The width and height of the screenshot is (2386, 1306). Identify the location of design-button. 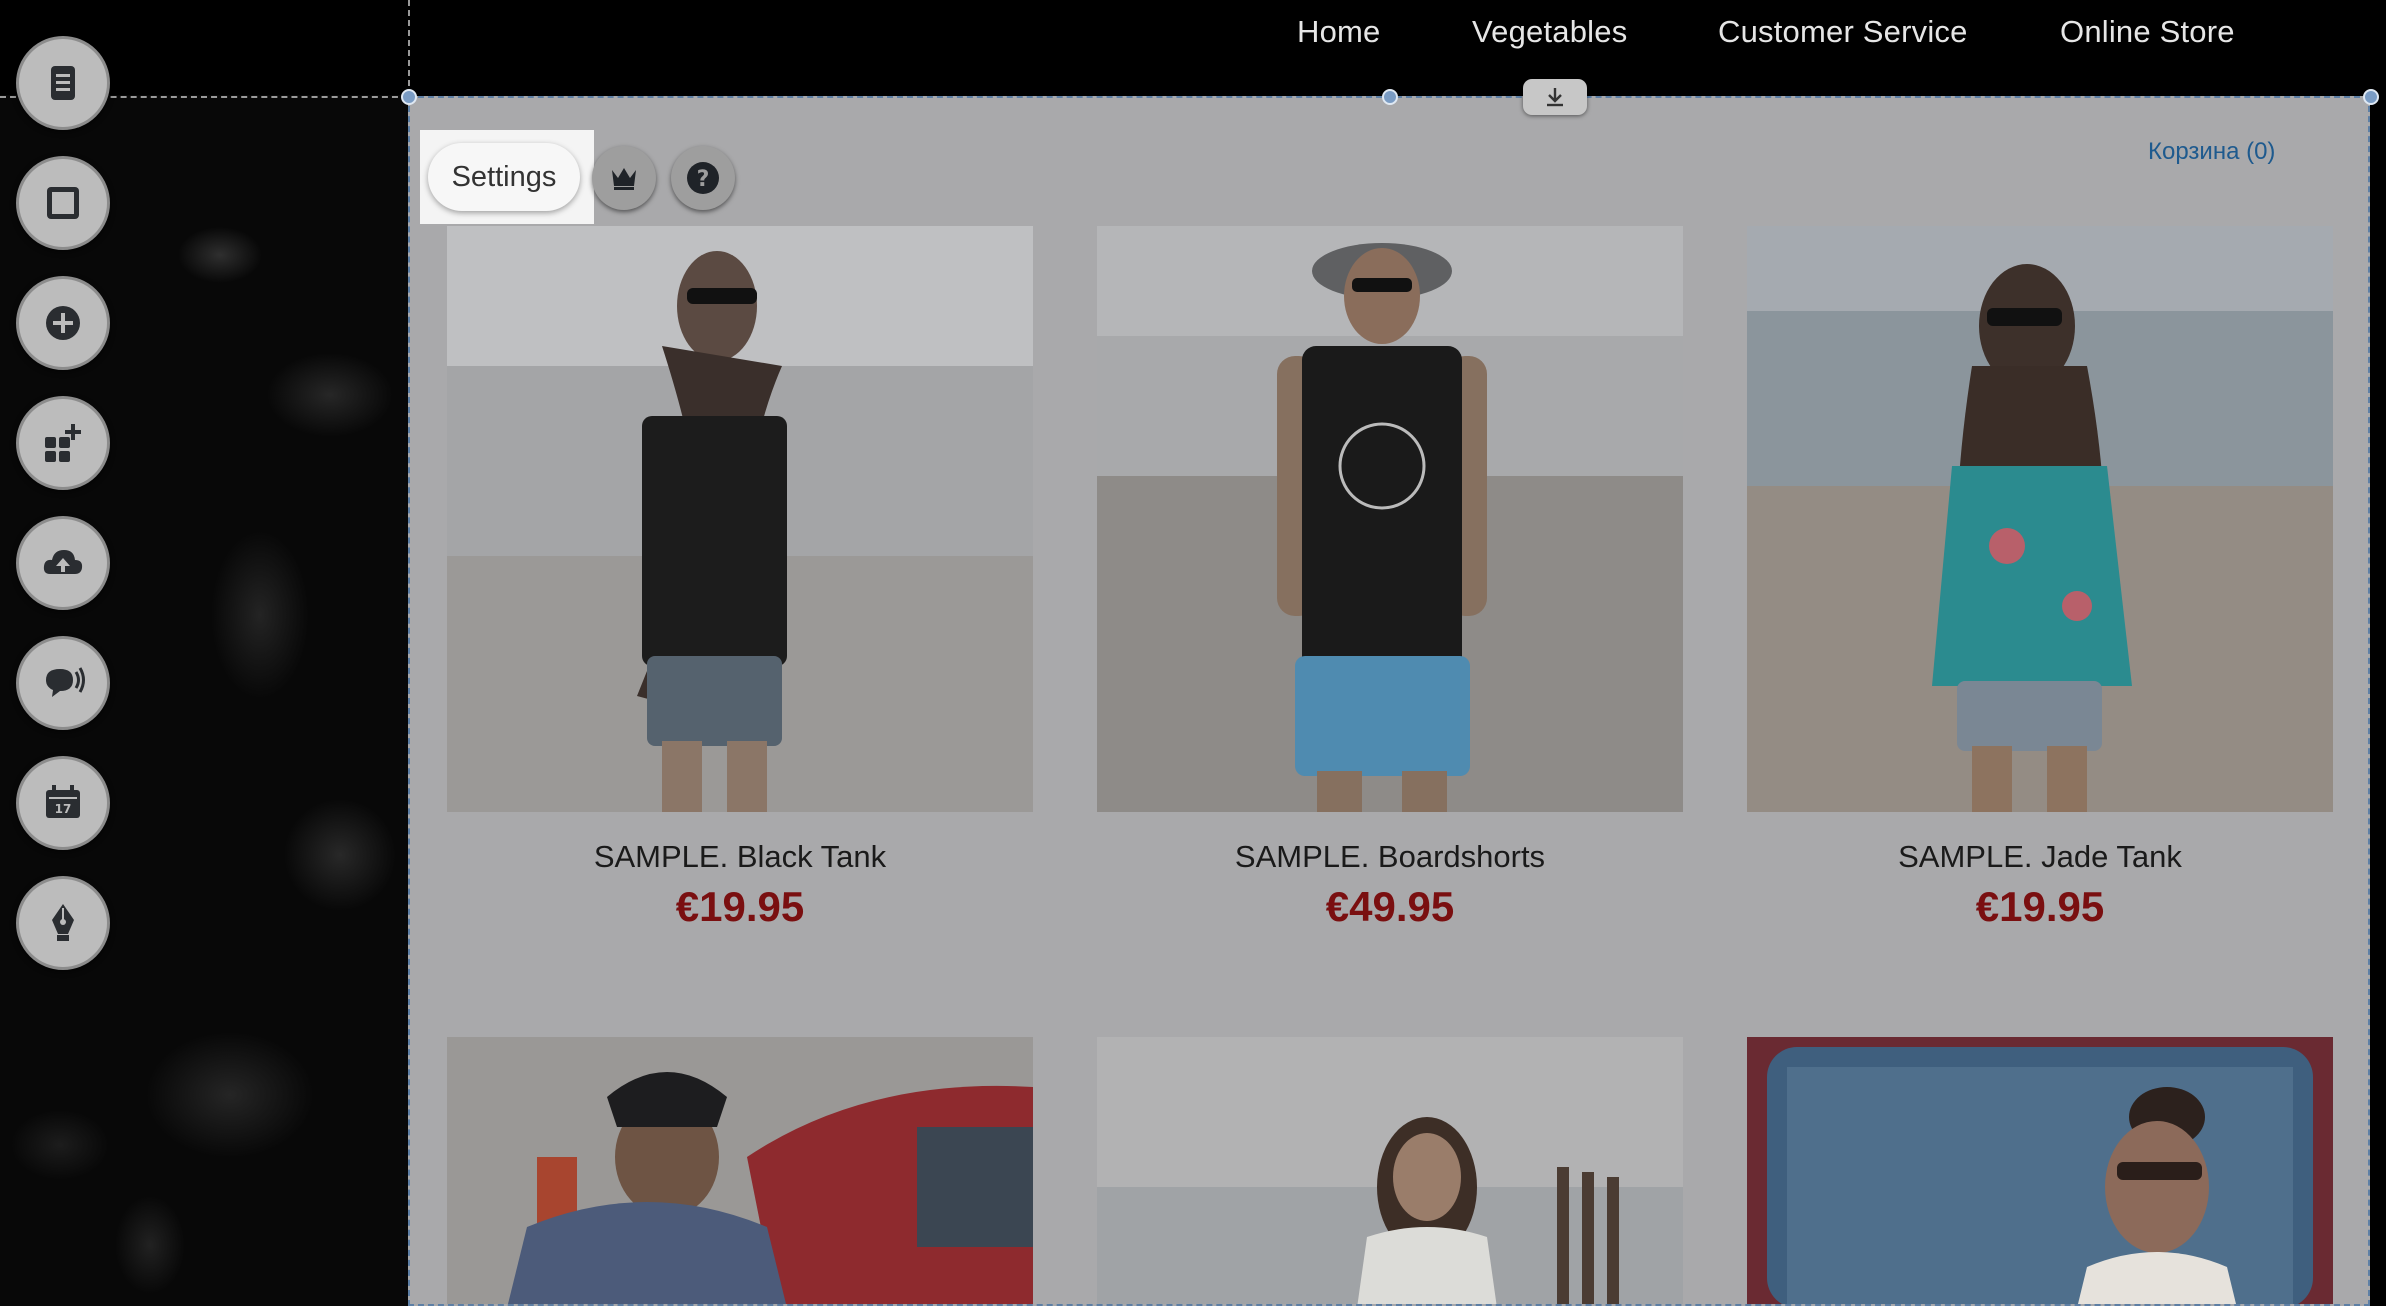
(63, 203).